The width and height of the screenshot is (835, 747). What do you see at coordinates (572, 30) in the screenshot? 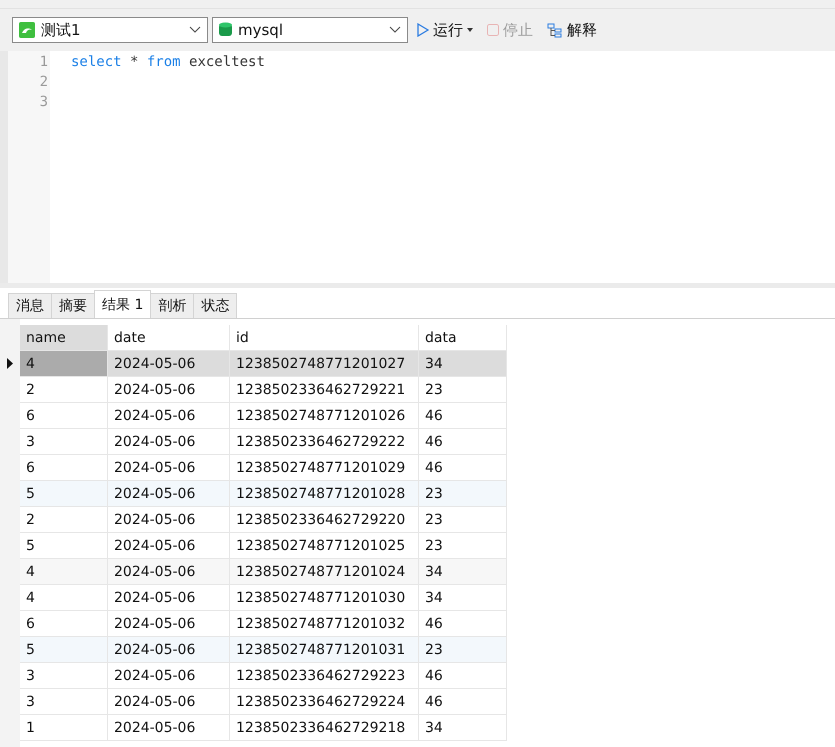
I see `explain-button: 解释` at bounding box center [572, 30].